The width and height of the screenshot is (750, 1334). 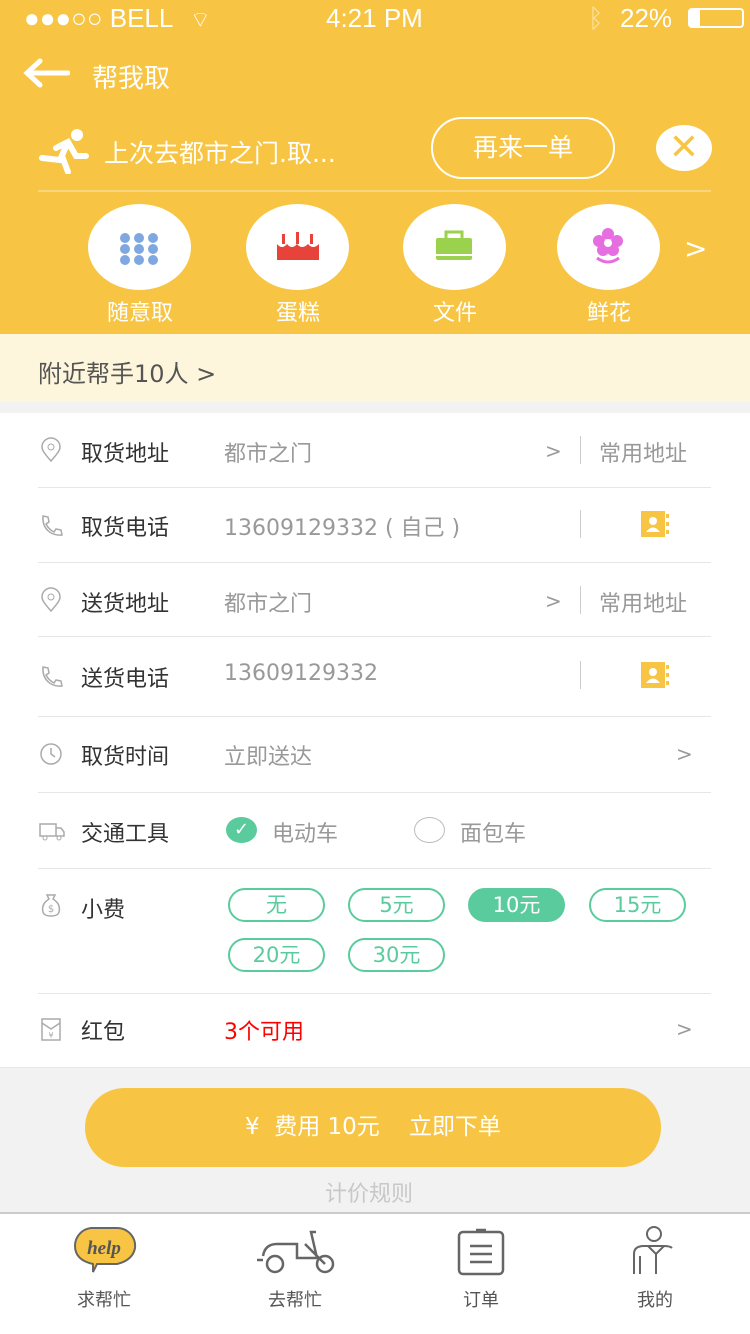 I want to click on tab-label: 求帮忙, so click(x=104, y=1300).